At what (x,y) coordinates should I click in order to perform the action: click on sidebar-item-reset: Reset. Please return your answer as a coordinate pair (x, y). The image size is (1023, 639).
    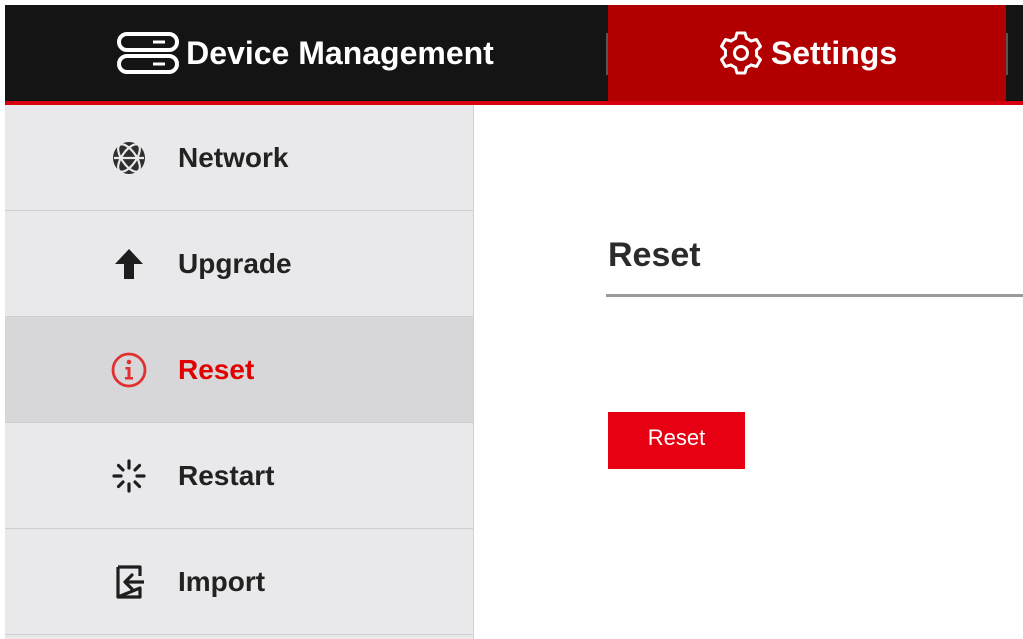
    Looking at the image, I should click on (239, 370).